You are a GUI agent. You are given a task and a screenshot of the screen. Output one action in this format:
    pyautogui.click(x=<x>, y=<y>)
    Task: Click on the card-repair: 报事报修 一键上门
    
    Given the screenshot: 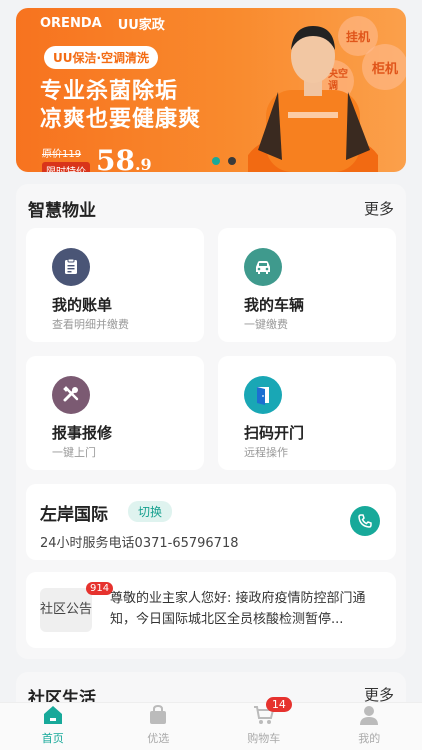 What is the action you would take?
    pyautogui.click(x=115, y=413)
    